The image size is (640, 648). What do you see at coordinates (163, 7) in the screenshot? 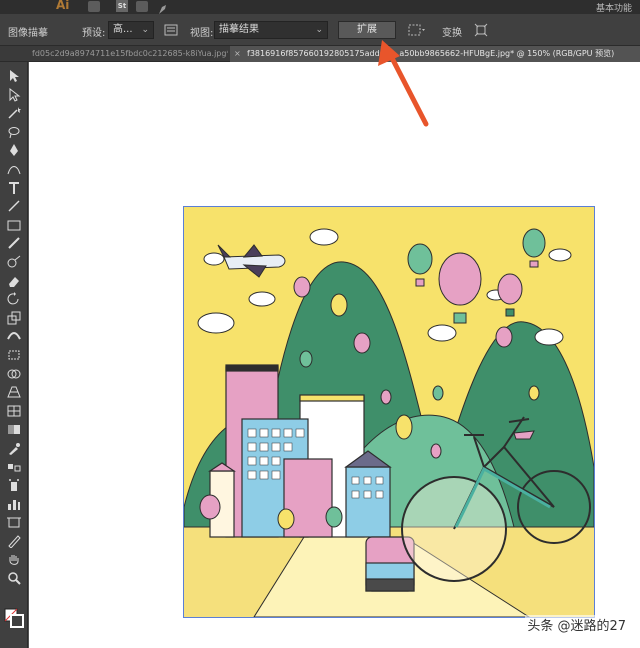
I see `gpu-rocket-icon` at bounding box center [163, 7].